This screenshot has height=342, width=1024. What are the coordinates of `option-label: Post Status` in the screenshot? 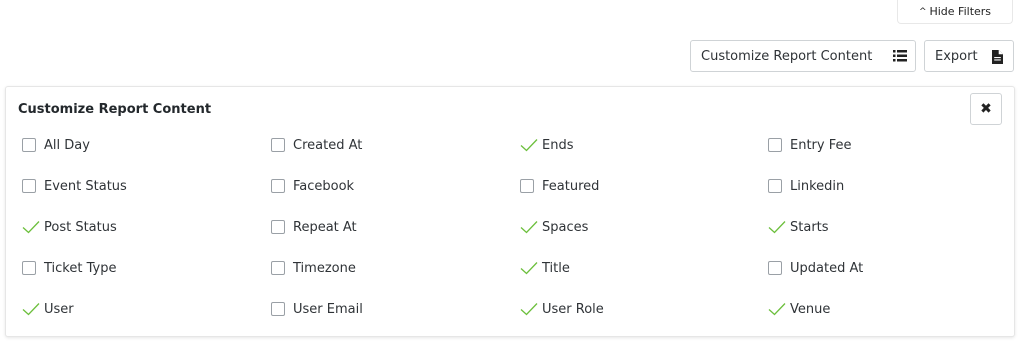 It's located at (80, 227).